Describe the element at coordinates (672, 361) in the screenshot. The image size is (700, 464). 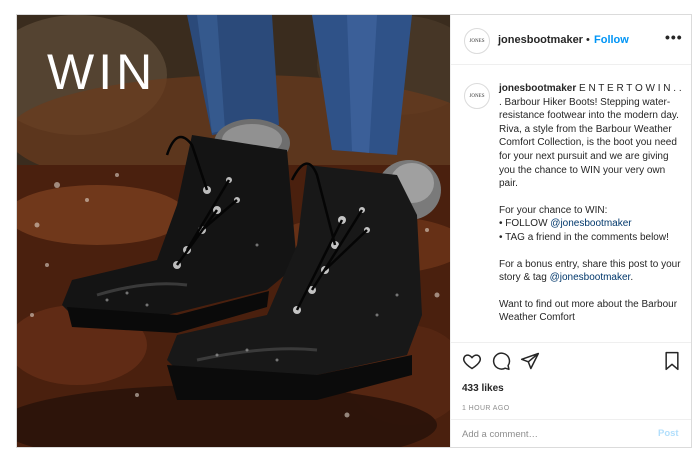
I see `bookmark-icon` at that location.